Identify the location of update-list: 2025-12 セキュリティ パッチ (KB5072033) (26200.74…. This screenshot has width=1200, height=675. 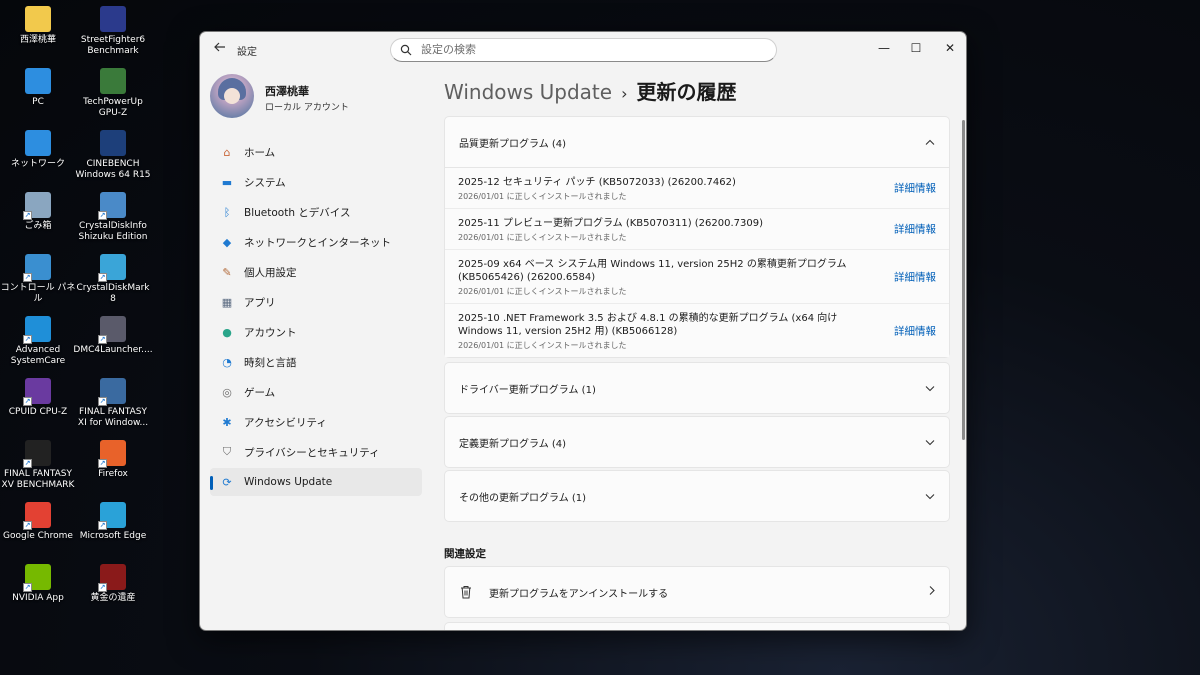
(697, 262).